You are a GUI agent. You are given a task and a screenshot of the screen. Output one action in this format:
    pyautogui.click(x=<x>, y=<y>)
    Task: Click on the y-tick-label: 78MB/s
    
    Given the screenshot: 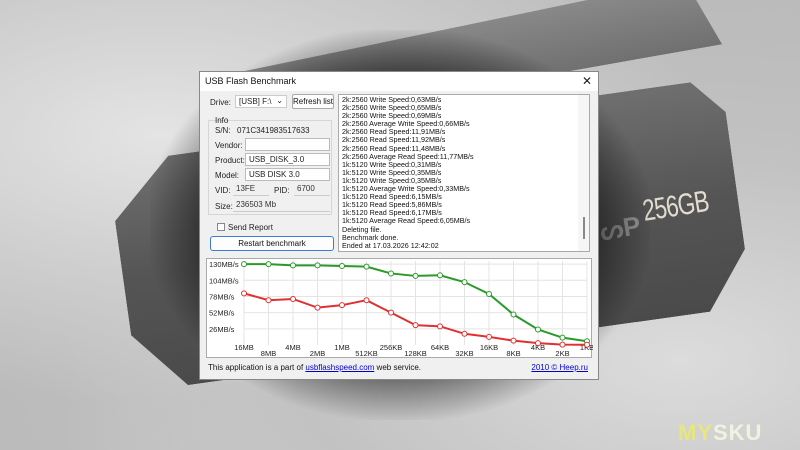 What is the action you would take?
    pyautogui.click(x=222, y=296)
    